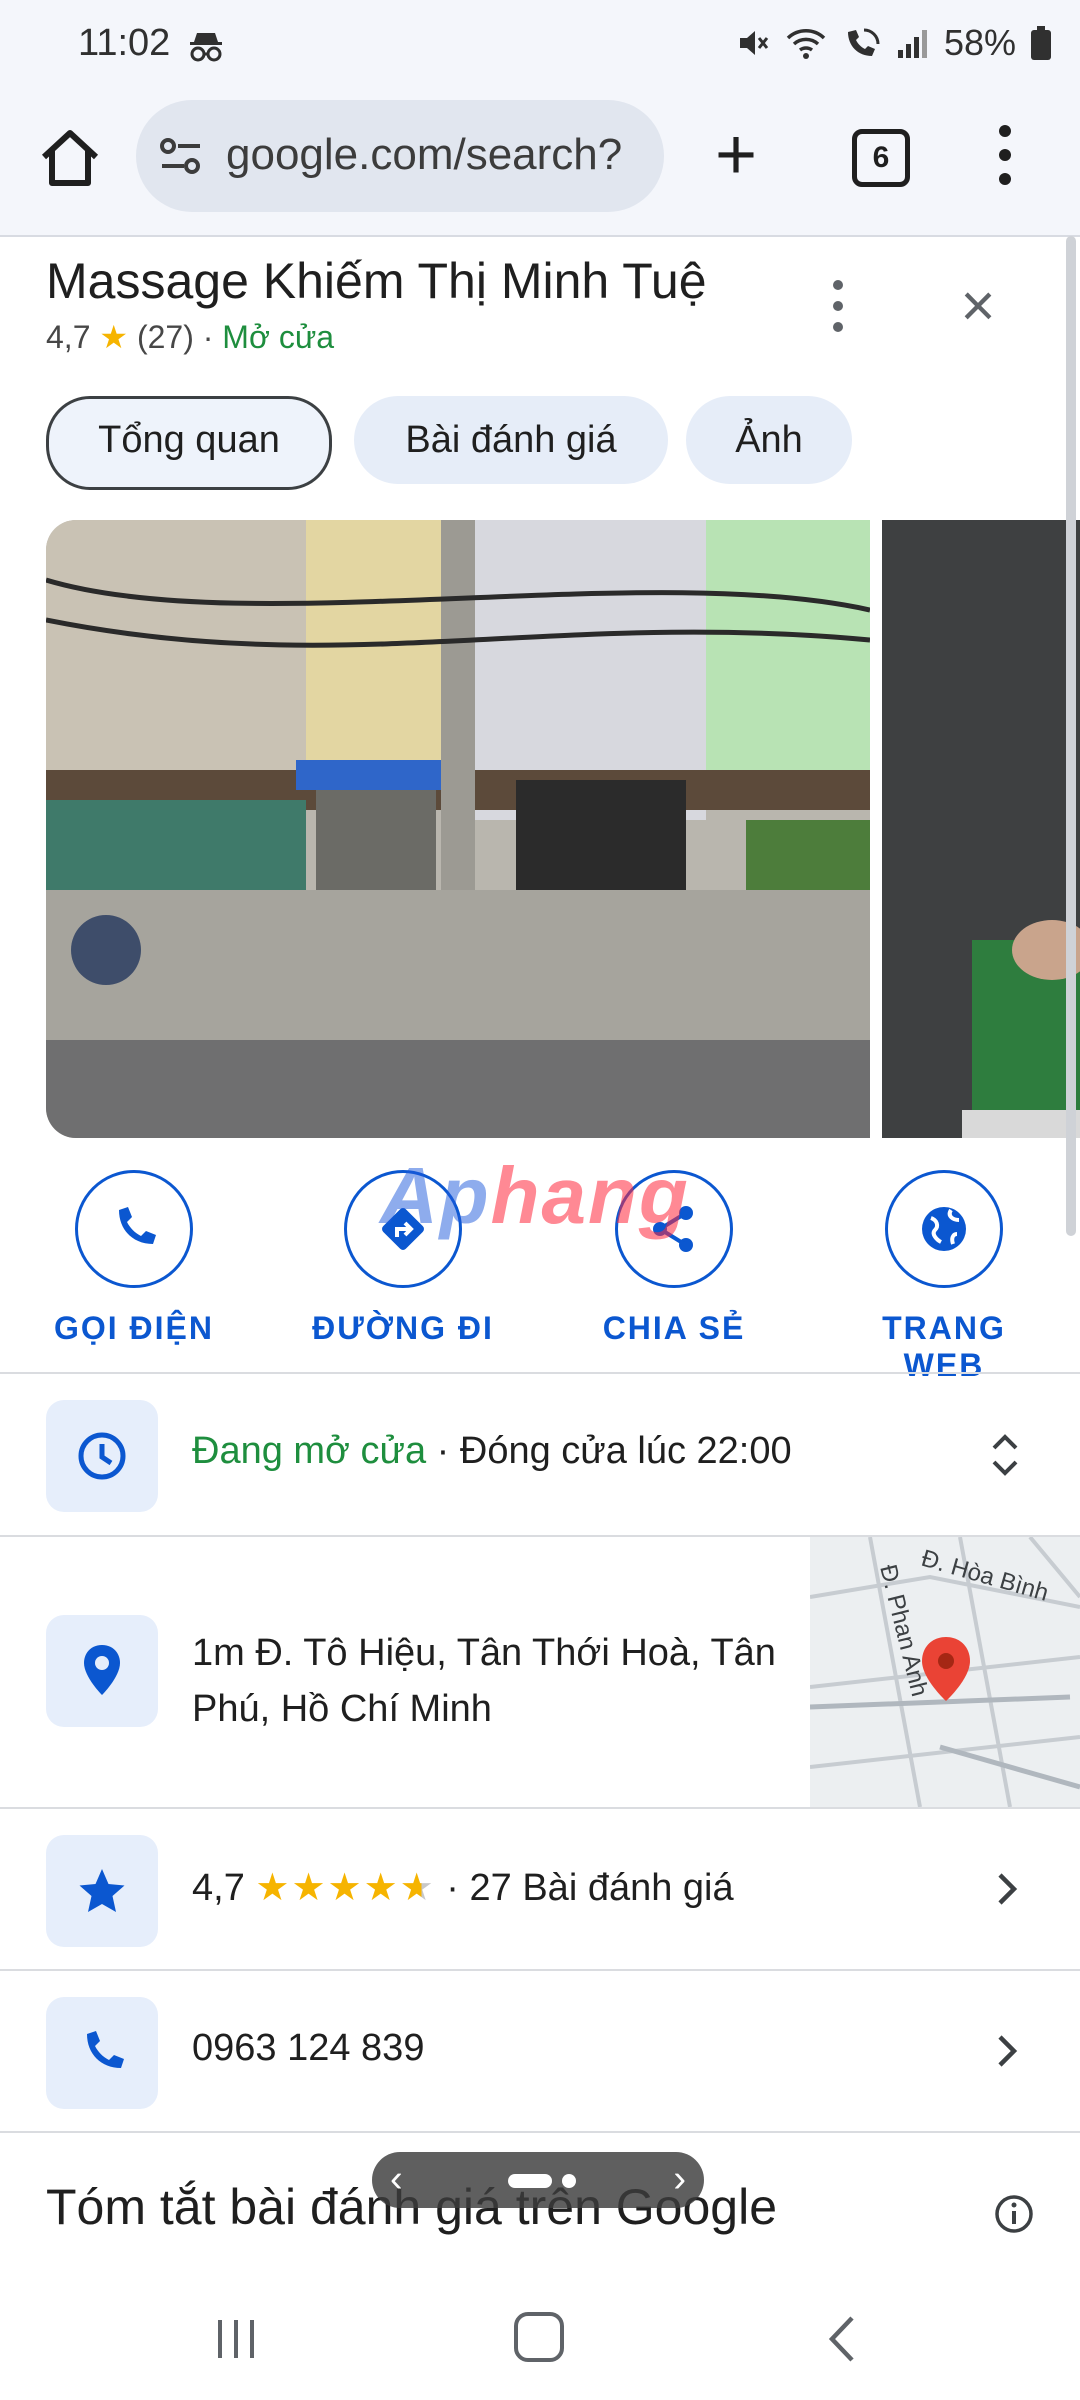  Describe the element at coordinates (345, 1888) in the screenshot. I see `rating-stars-icon: ★★★★★` at that location.